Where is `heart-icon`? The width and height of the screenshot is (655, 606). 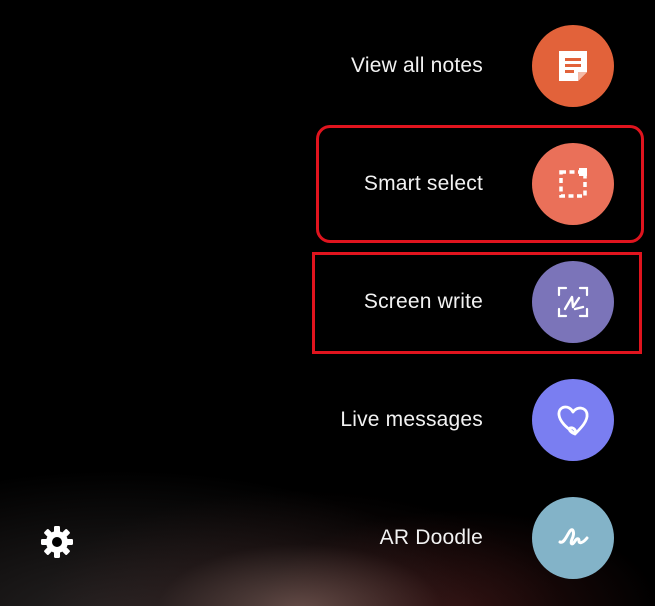 heart-icon is located at coordinates (573, 420).